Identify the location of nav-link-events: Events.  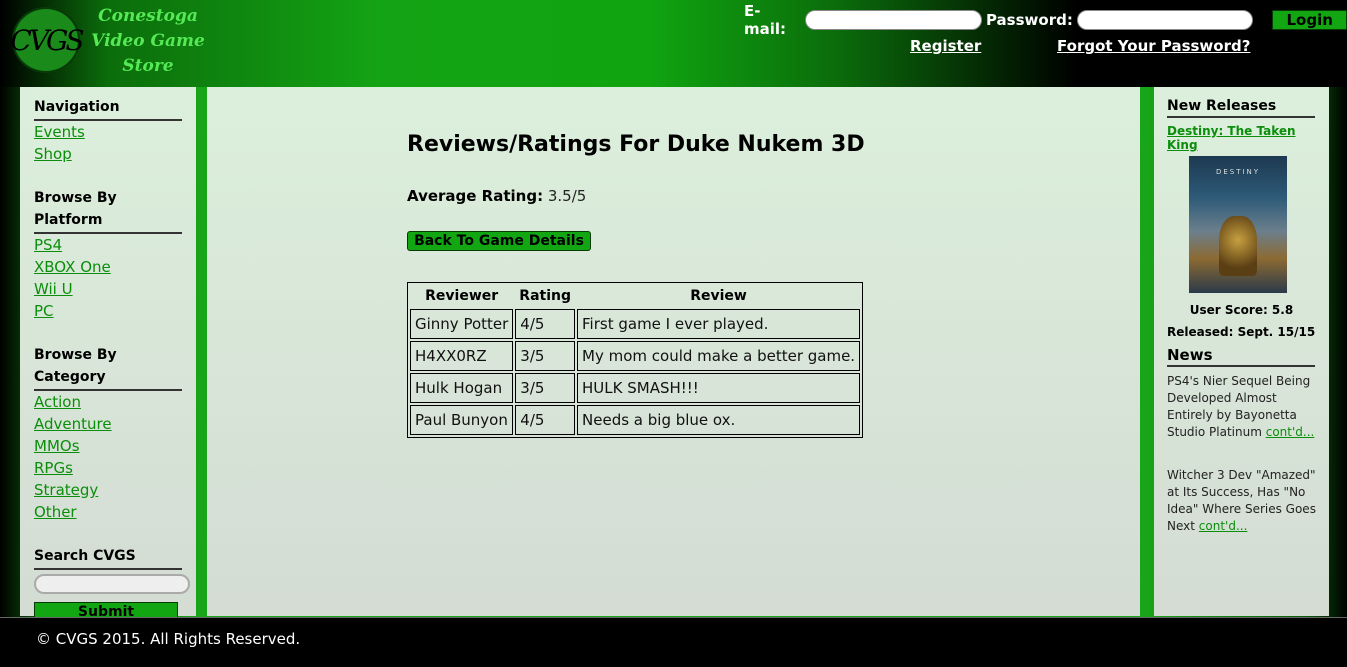
(108, 132).